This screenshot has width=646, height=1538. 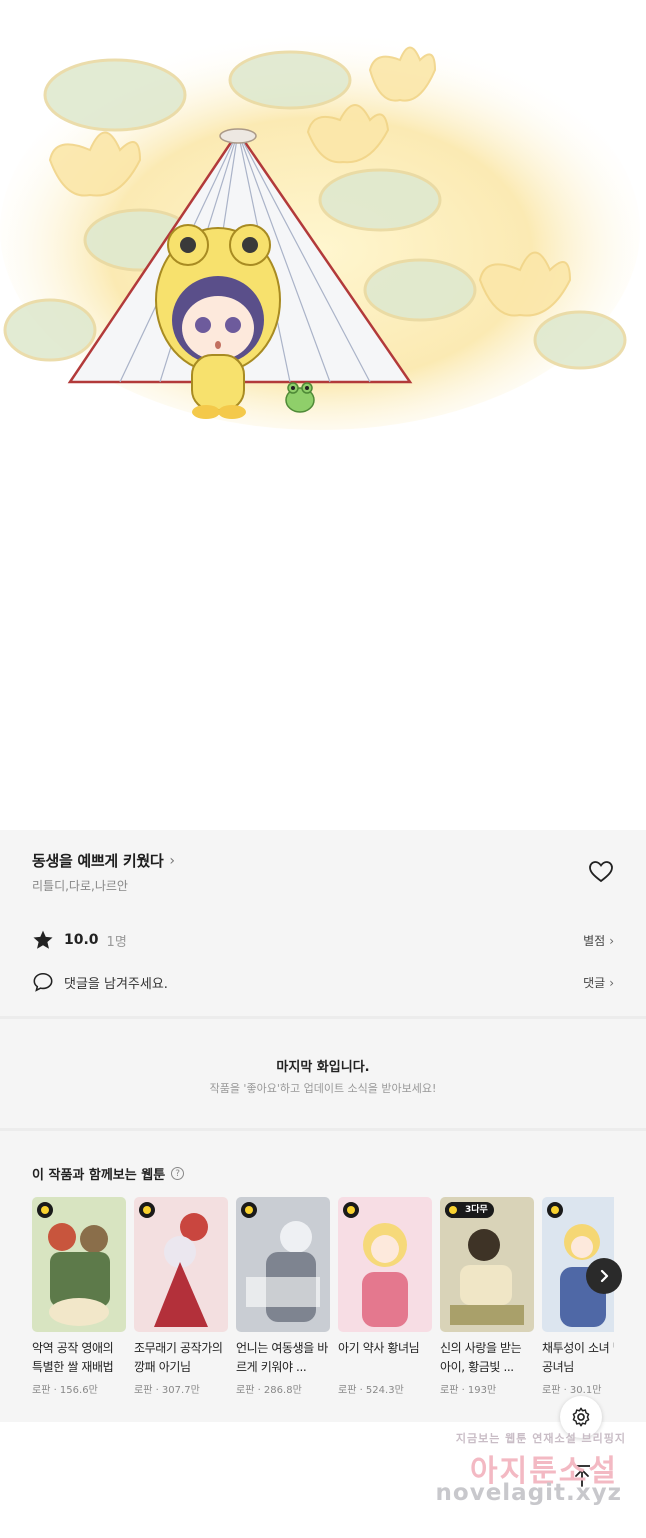 I want to click on recommendation-card: 악역 공작 영애의 특별한 쌀 재배법 로판 · 156.6만, so click(x=79, y=1296).